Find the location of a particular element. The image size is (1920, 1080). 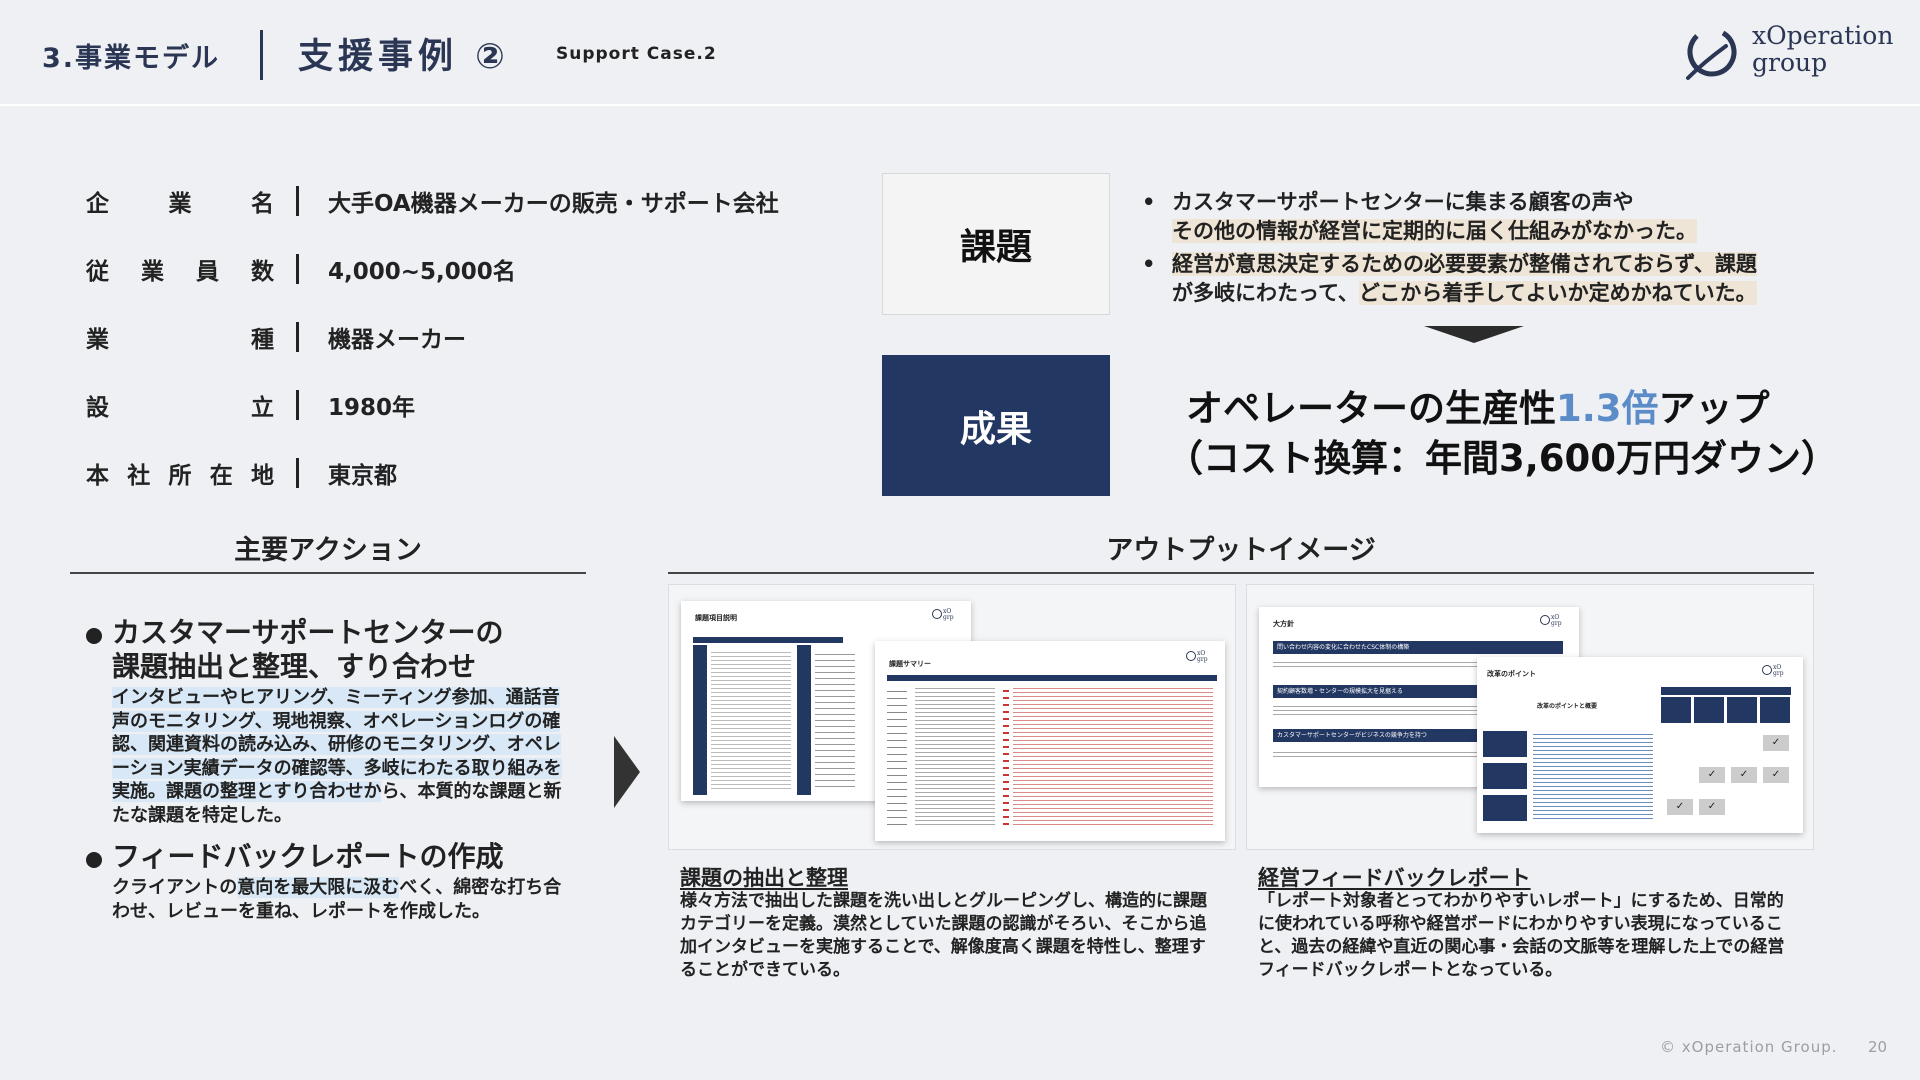

actions-heading: 主要アクション is located at coordinates (328, 550).